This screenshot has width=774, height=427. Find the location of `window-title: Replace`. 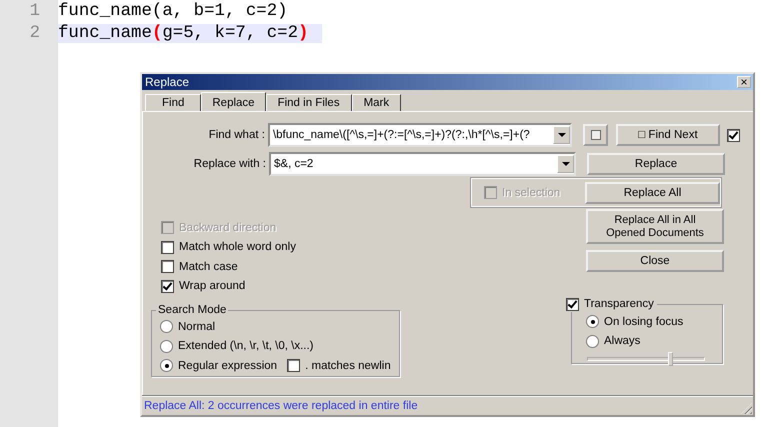

window-title: Replace is located at coordinates (167, 82).